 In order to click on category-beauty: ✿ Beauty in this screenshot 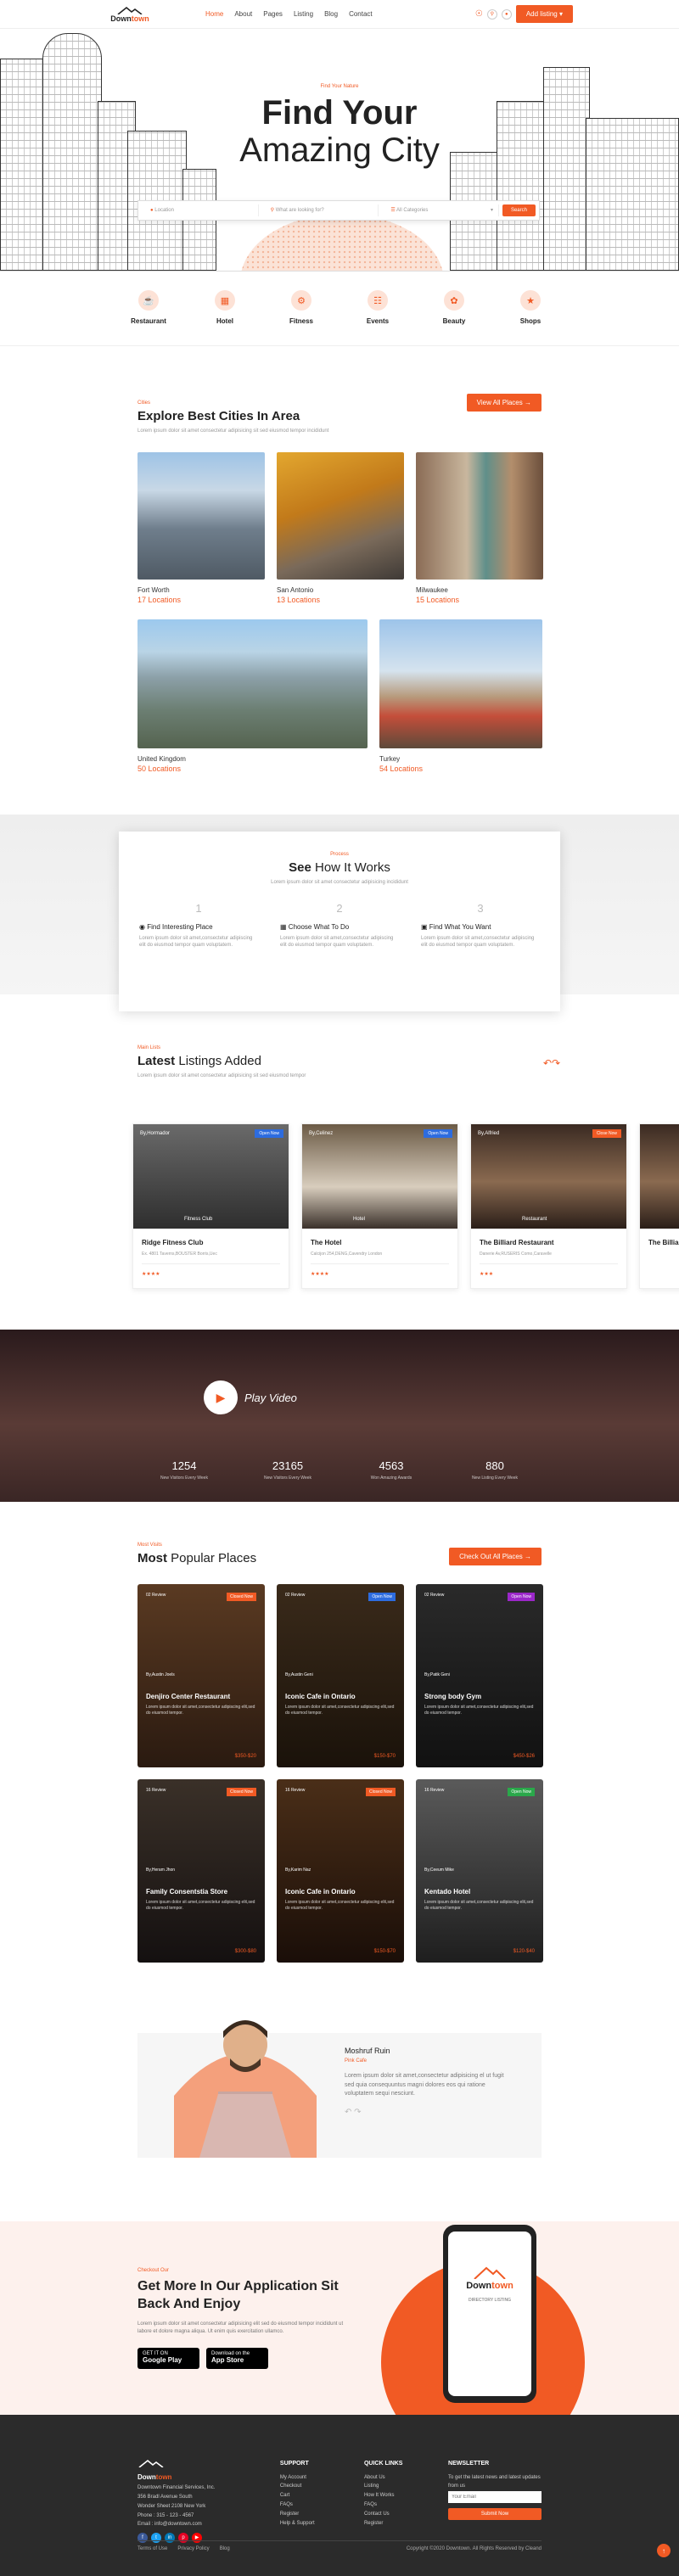, I will do `click(454, 317)`.